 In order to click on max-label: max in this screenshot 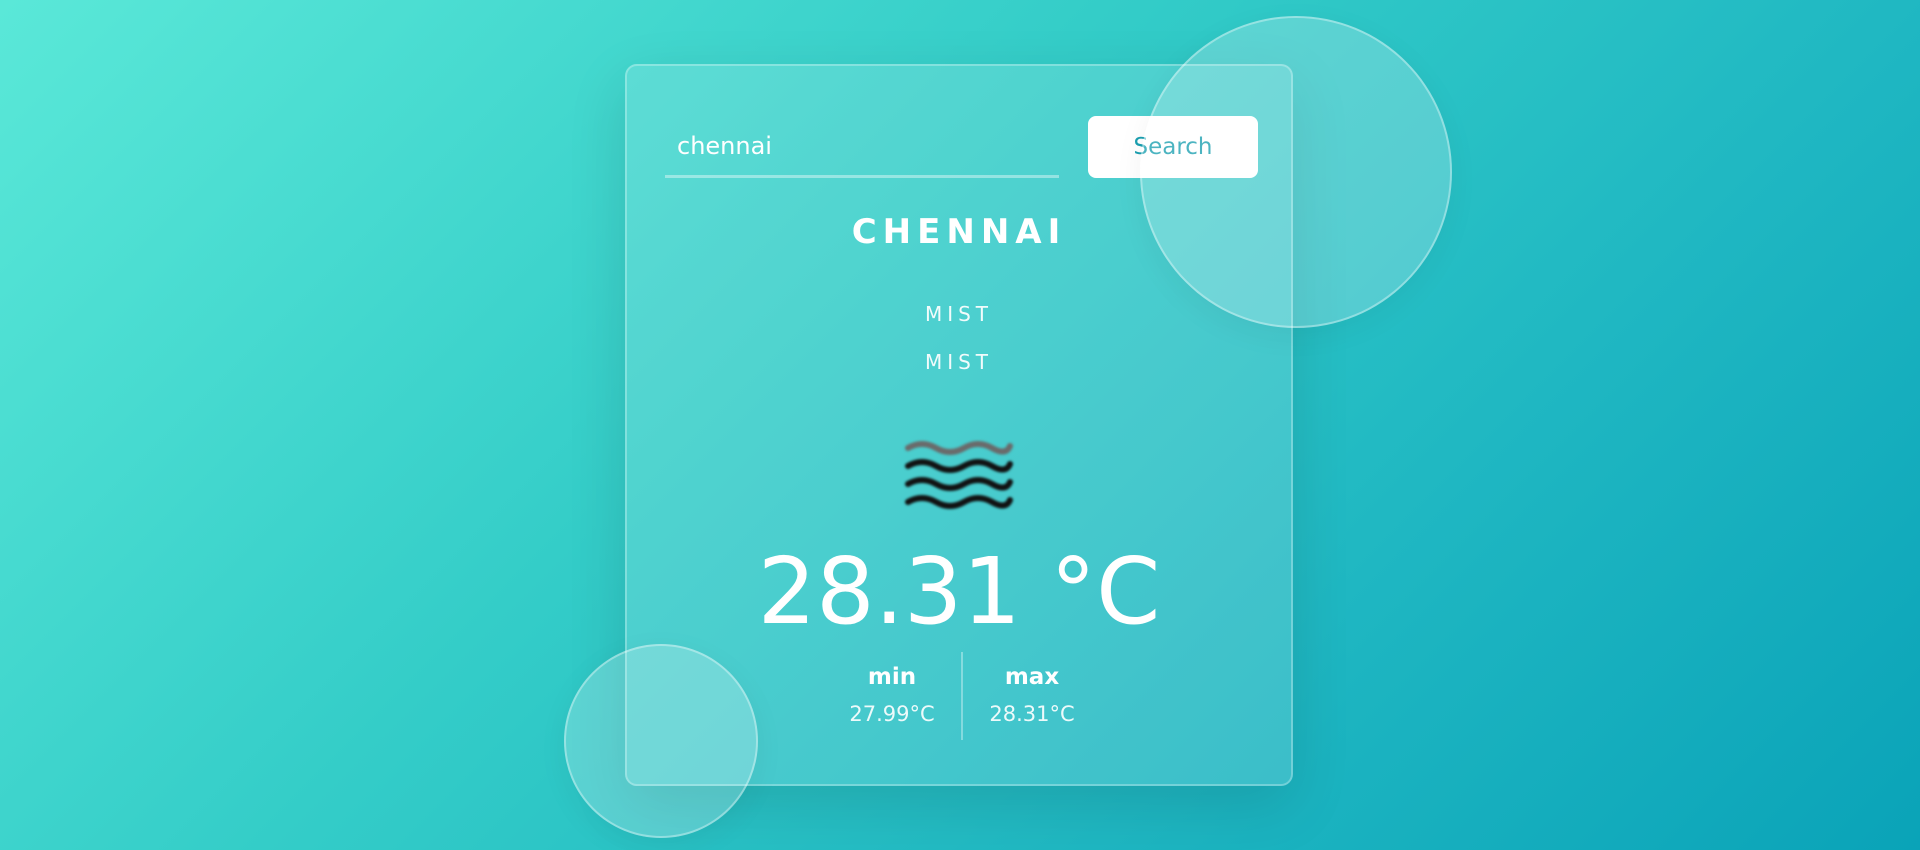, I will do `click(1032, 677)`.